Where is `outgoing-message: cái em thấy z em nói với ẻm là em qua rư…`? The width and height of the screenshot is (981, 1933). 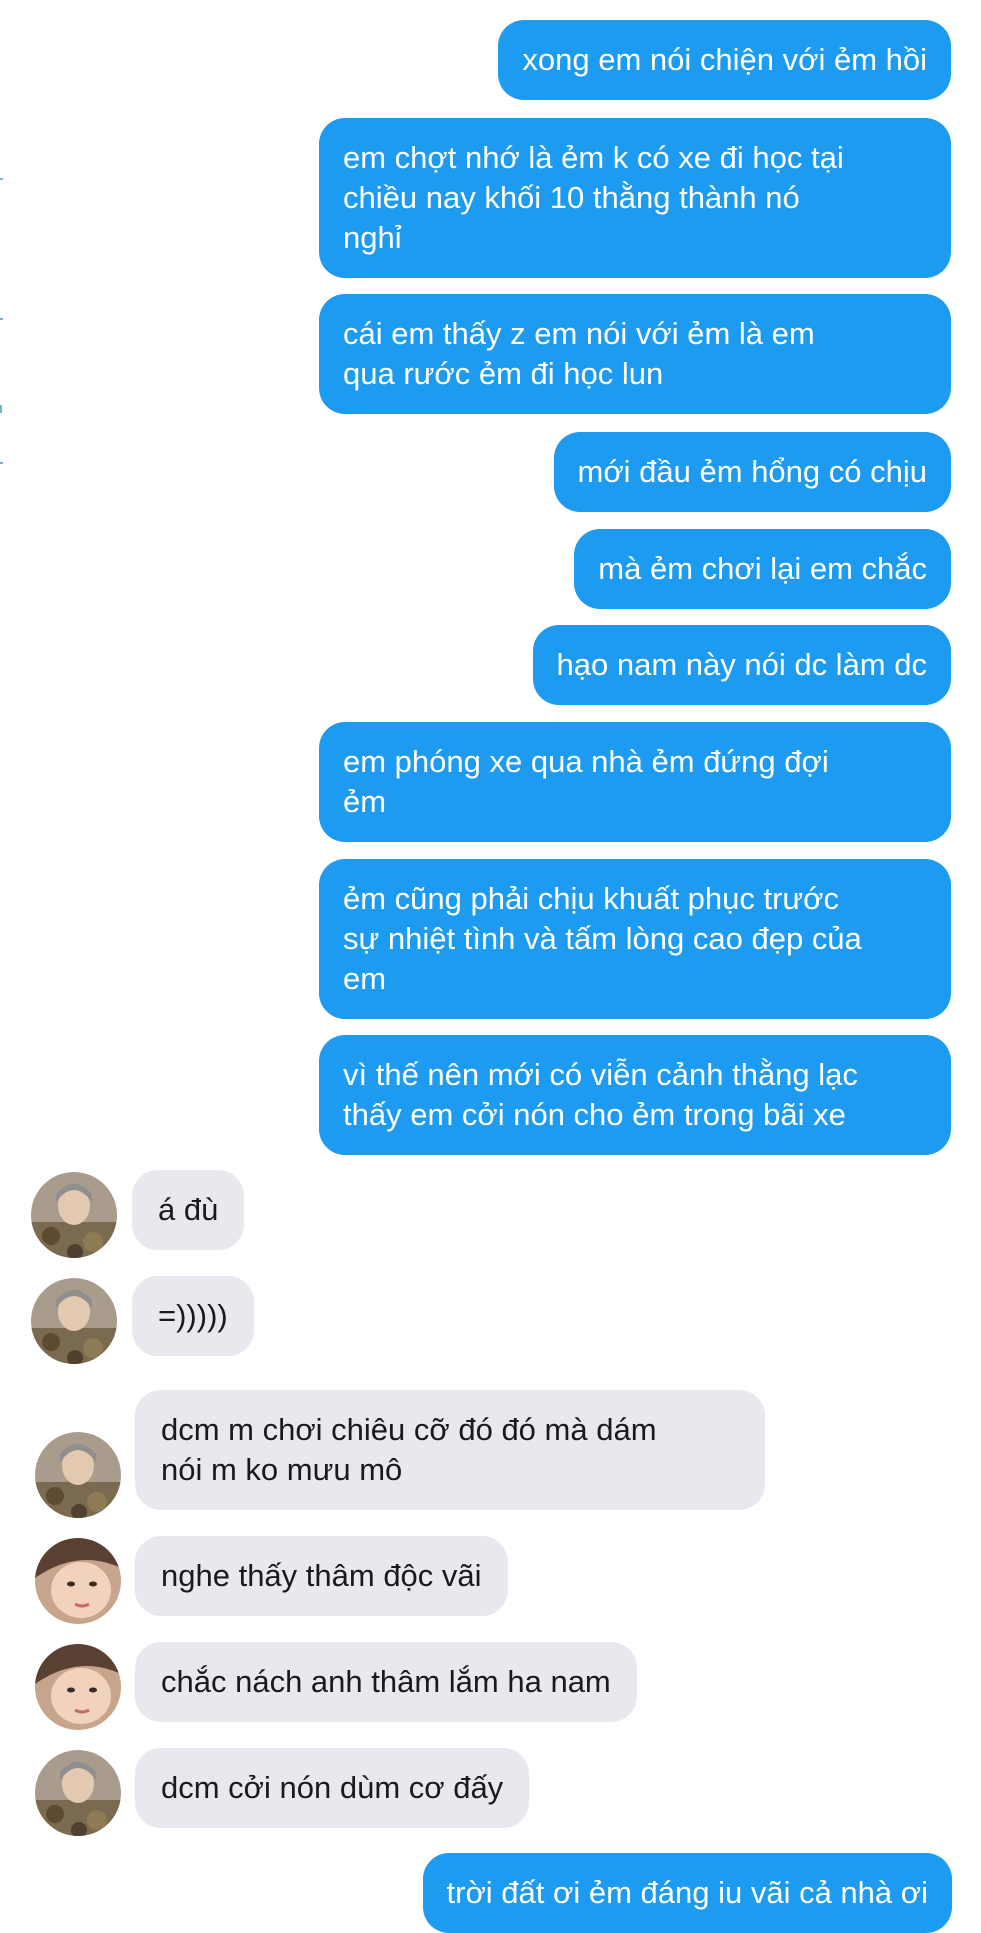
outgoing-message: cái em thấy z em nói với ẻm là em qua rư… is located at coordinates (635, 354).